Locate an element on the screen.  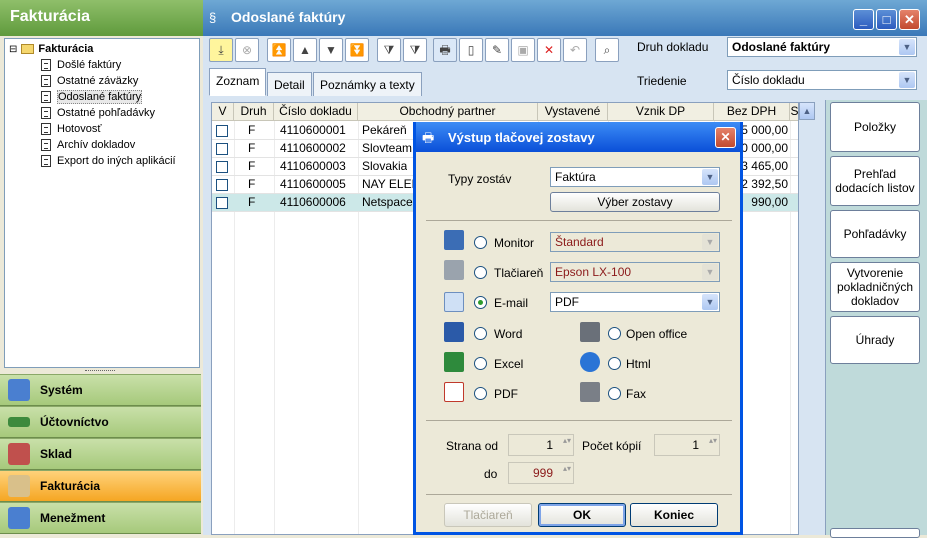
email-label: E-mail is located at coordinates (511, 303).